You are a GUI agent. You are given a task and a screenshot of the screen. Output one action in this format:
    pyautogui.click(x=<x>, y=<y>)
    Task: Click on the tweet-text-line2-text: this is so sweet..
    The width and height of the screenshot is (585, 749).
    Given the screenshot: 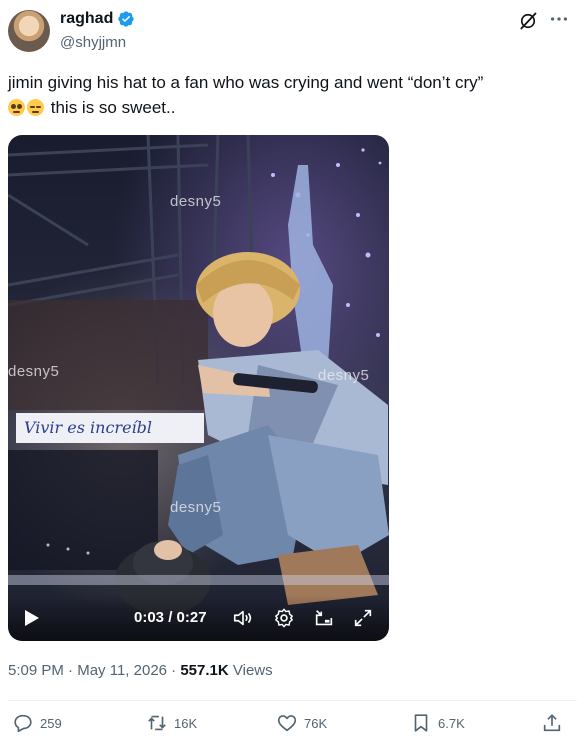 What is the action you would take?
    pyautogui.click(x=113, y=107)
    